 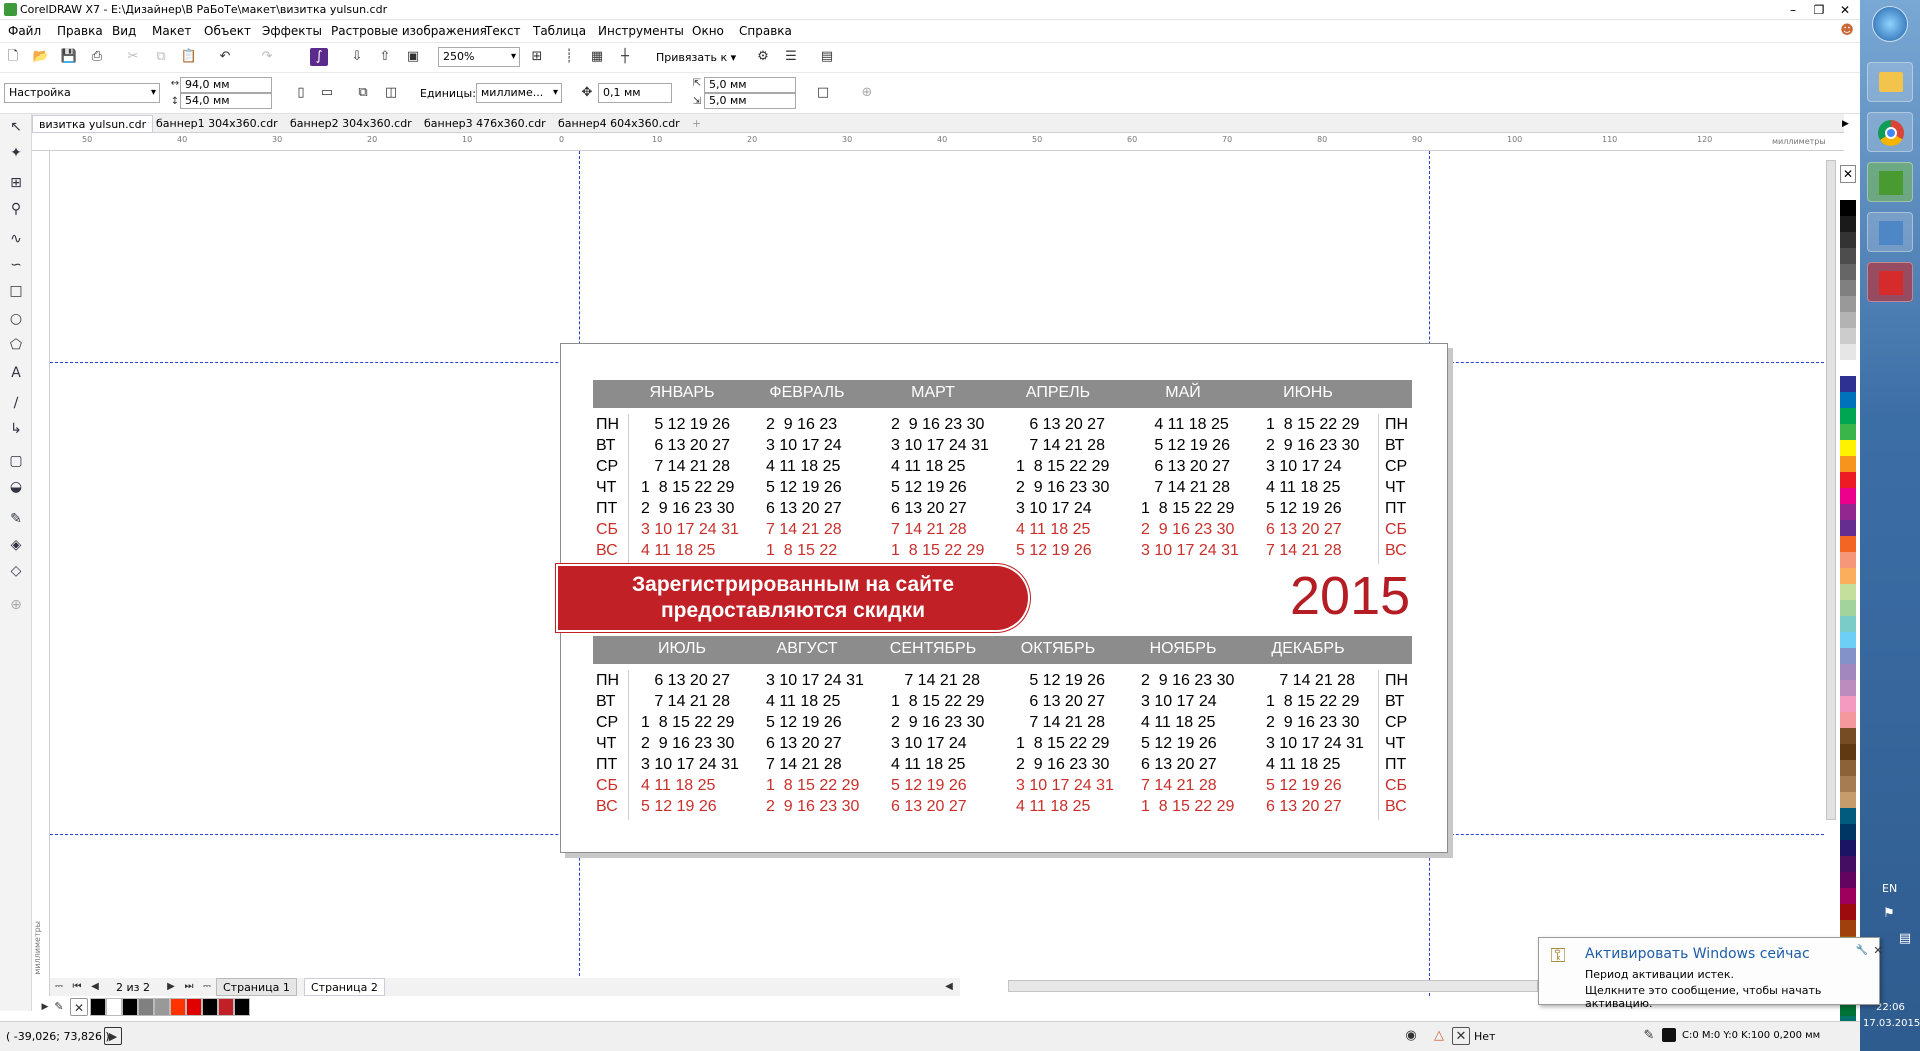 What do you see at coordinates (763, 57) in the screenshot?
I see `options-icon: ⚙` at bounding box center [763, 57].